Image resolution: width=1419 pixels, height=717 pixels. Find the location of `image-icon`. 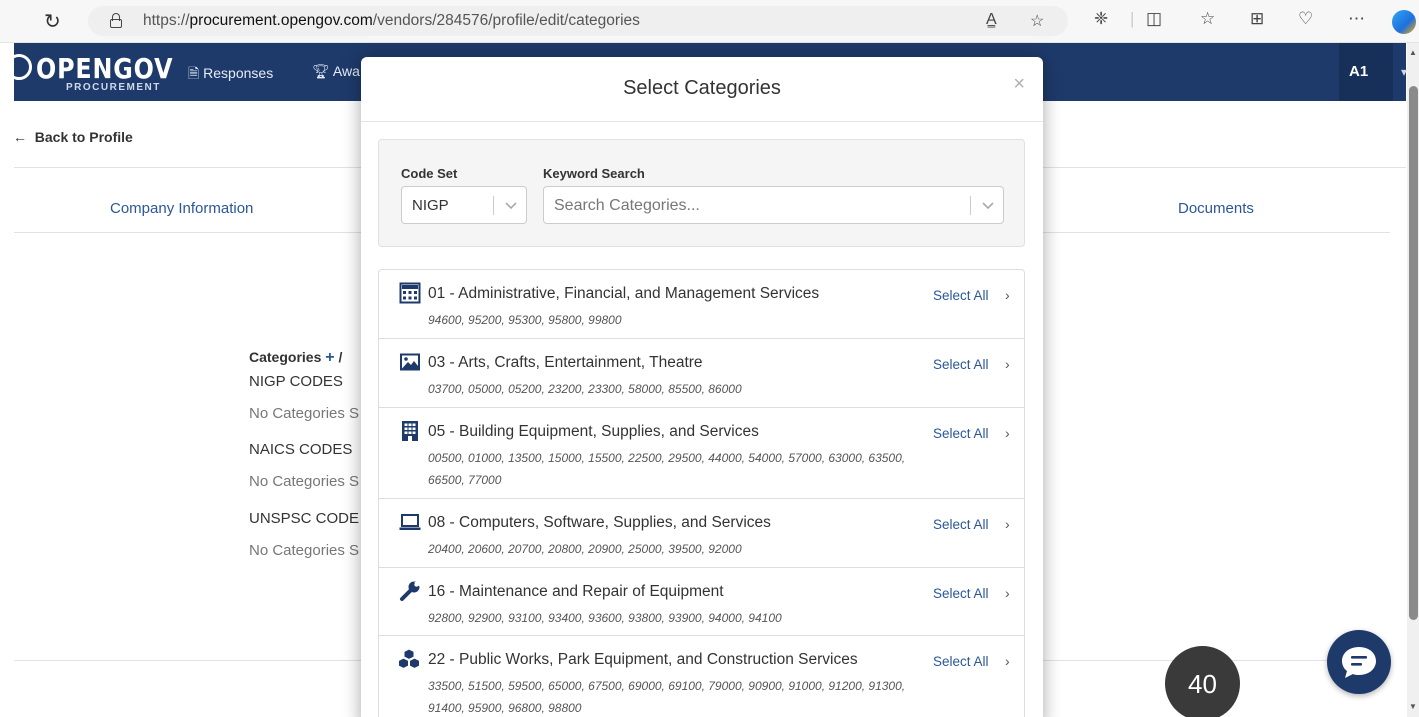

image-icon is located at coordinates (410, 362).